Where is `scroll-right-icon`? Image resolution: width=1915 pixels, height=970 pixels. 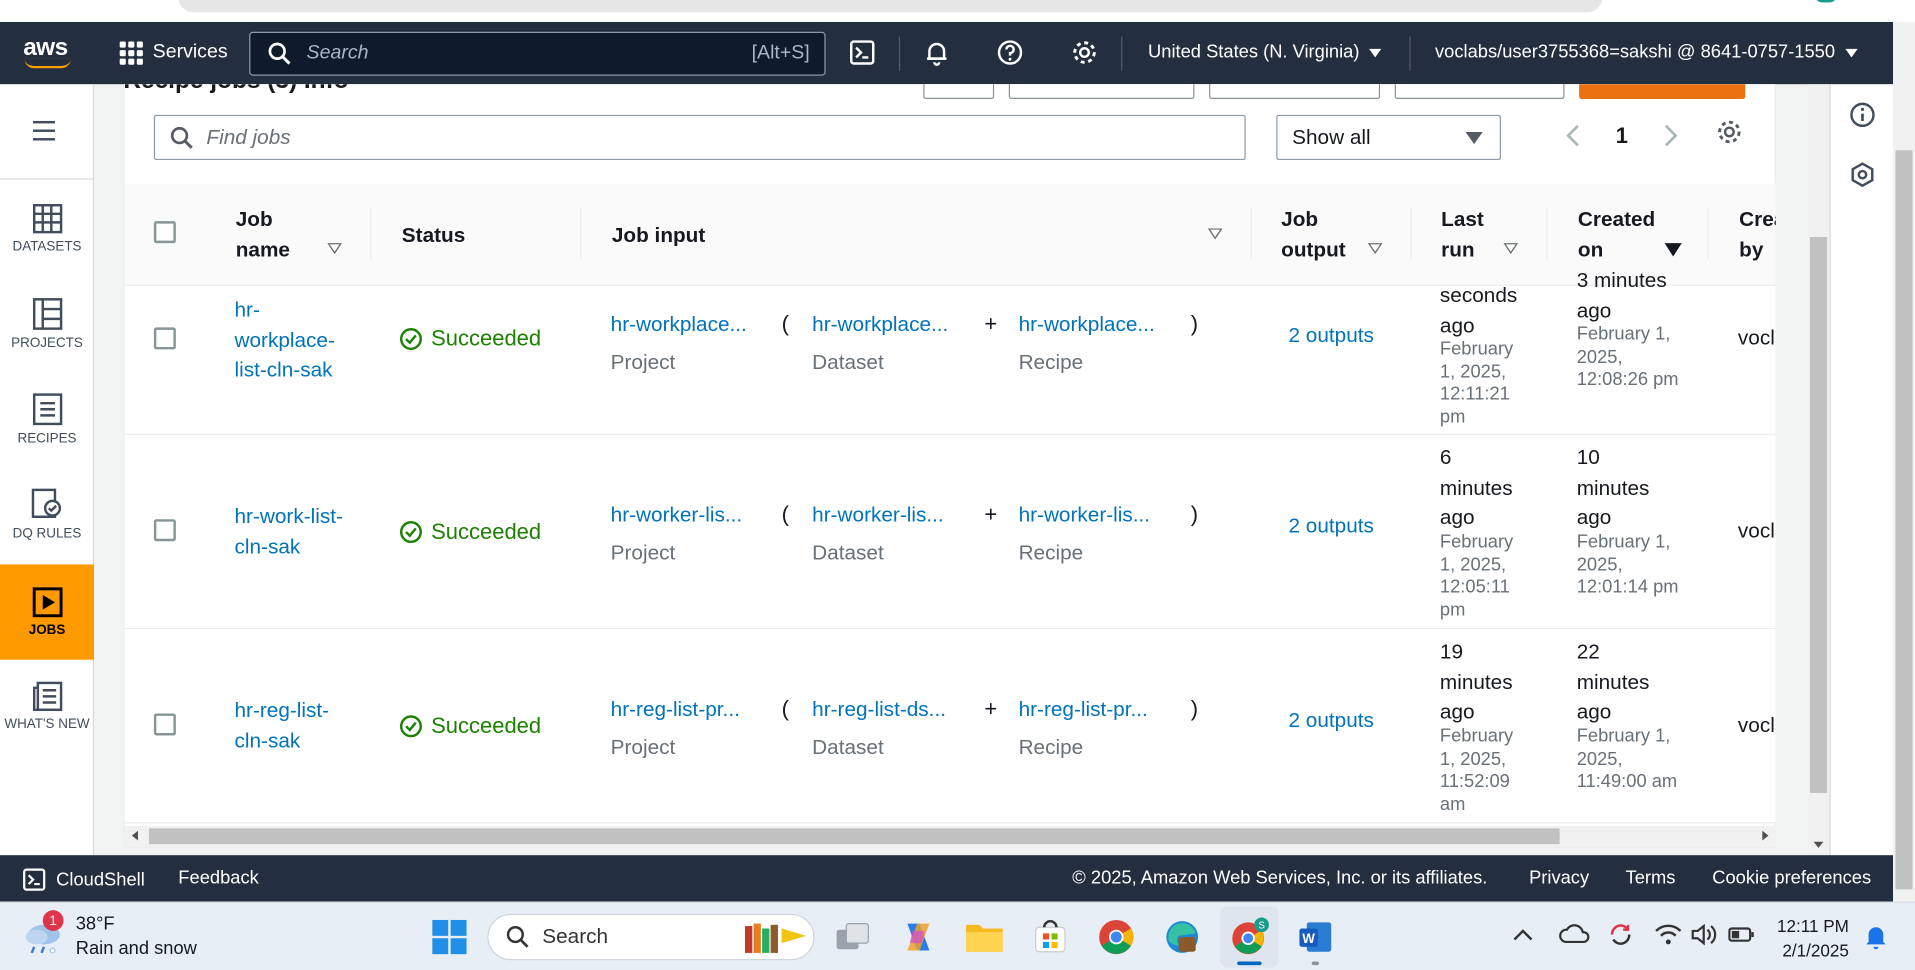 scroll-right-icon is located at coordinates (1765, 835).